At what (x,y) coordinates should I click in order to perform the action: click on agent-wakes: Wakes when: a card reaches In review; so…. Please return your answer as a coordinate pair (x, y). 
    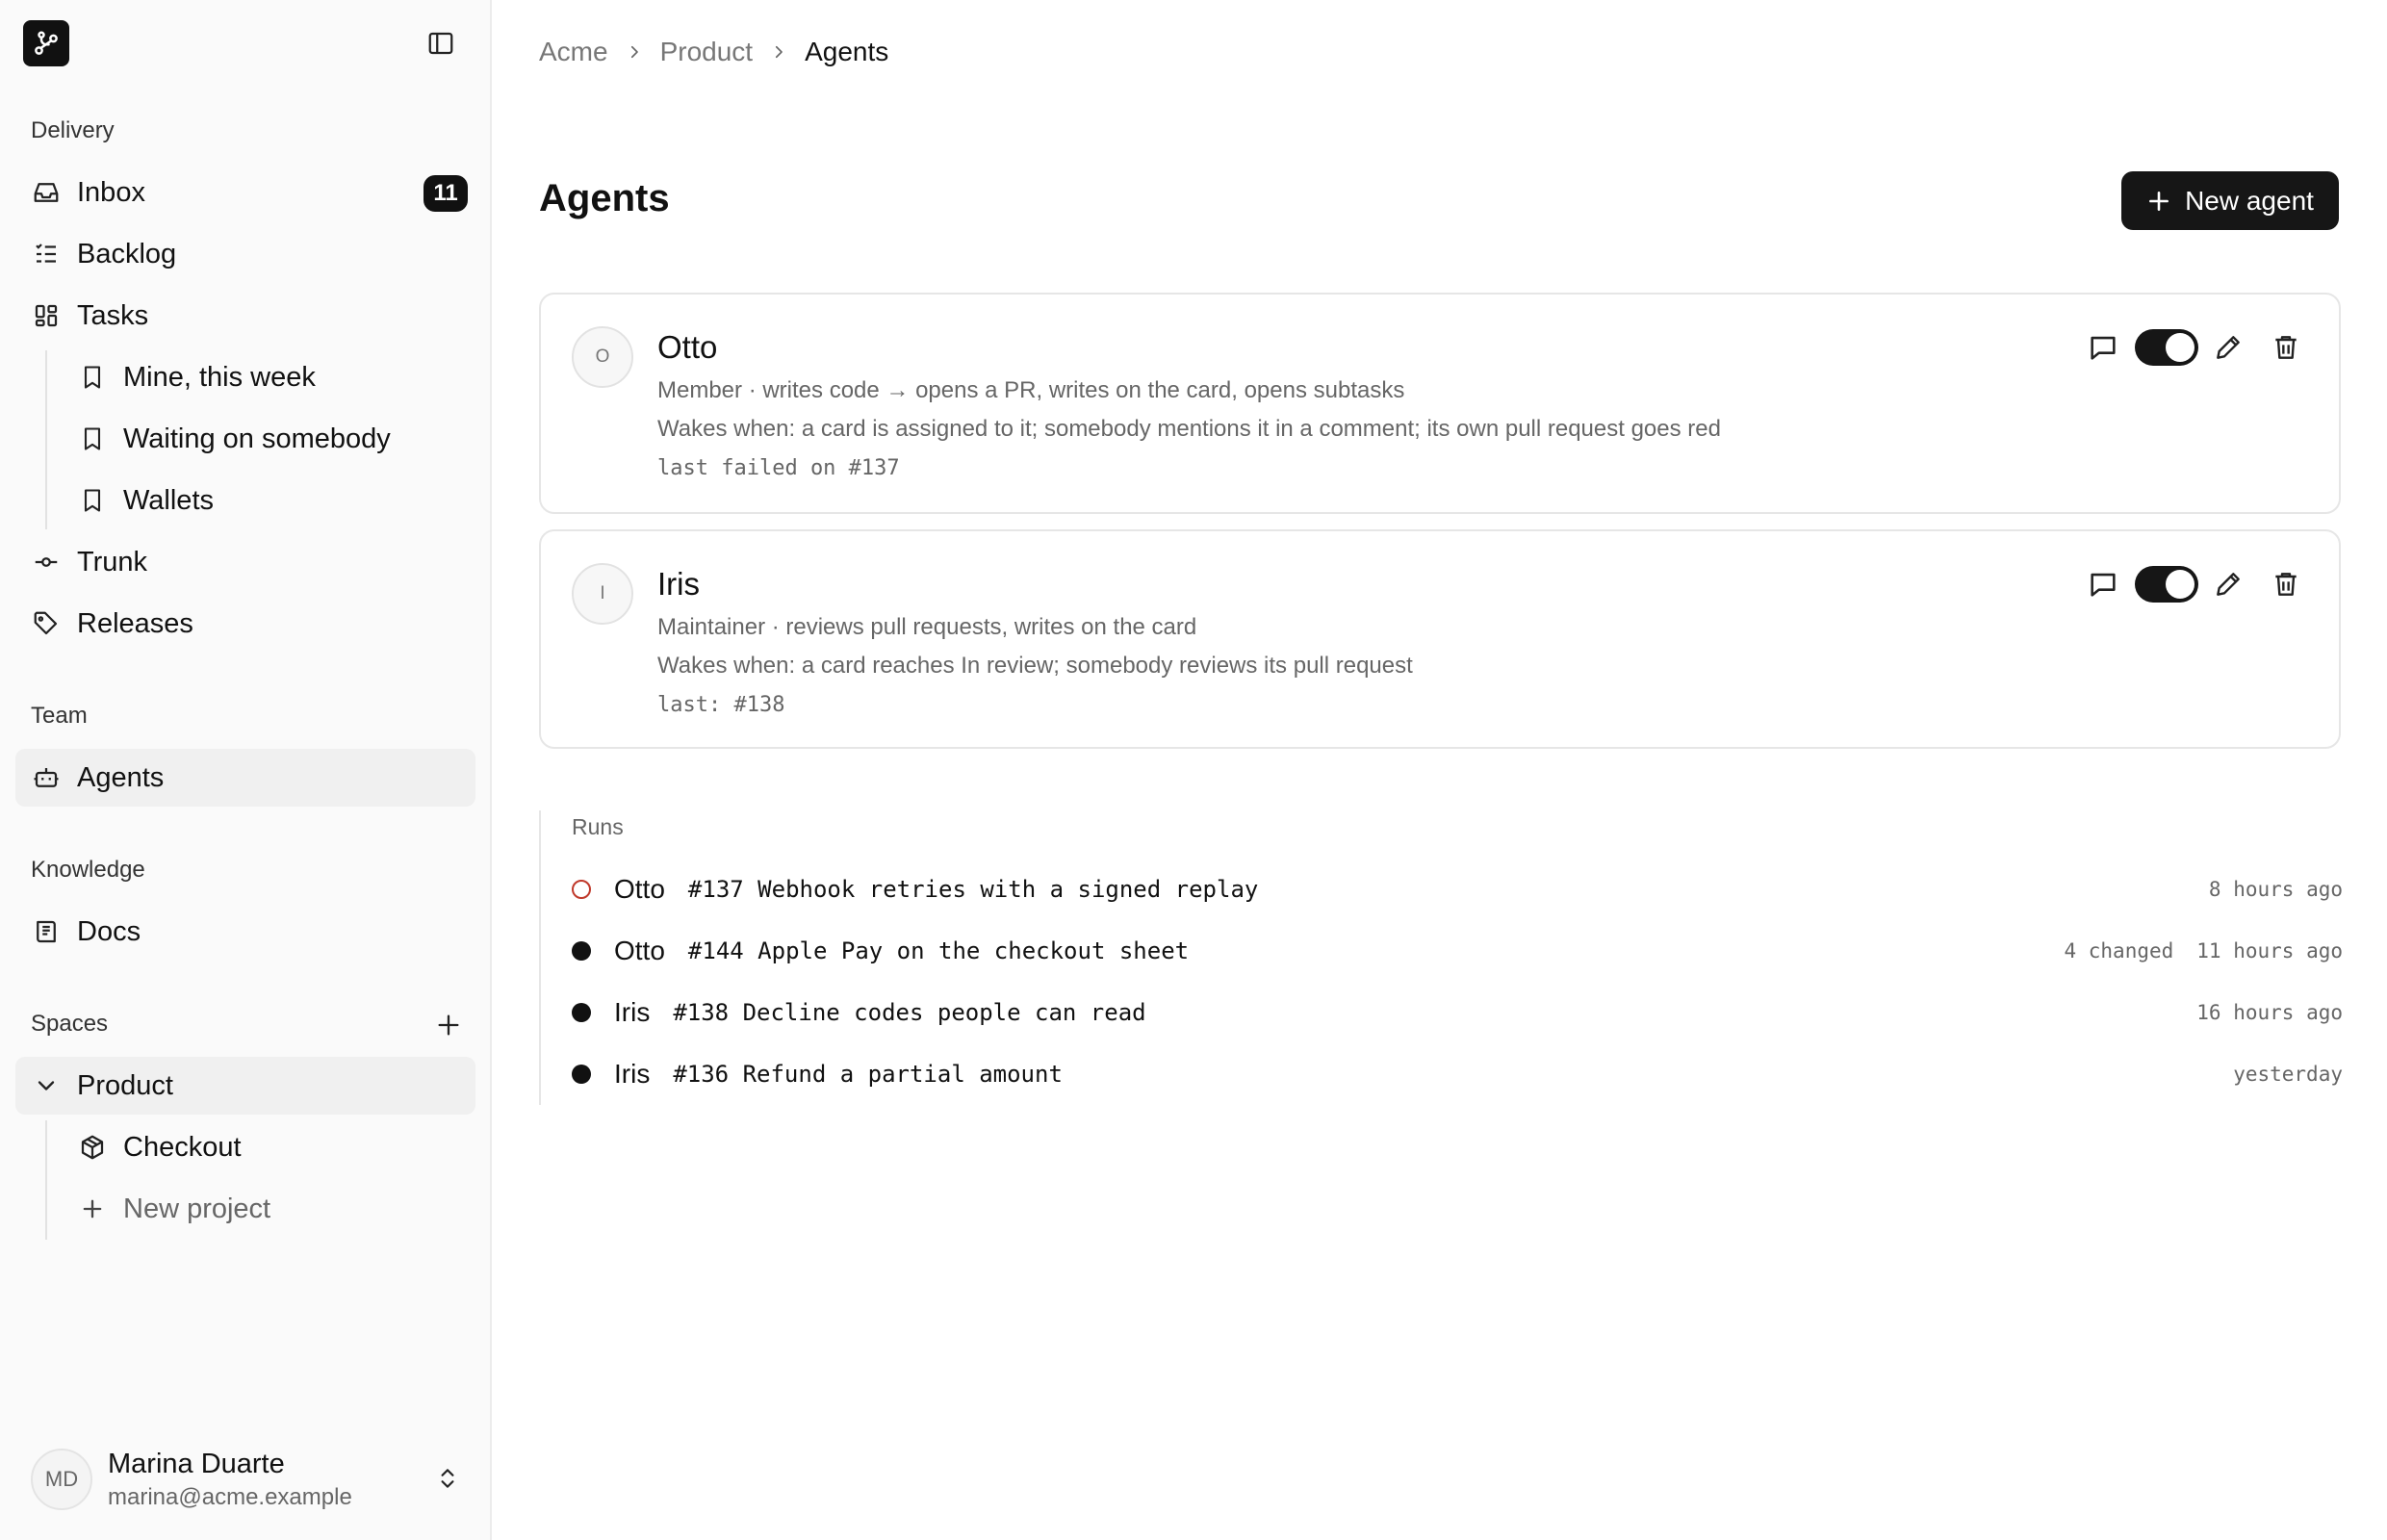
    Looking at the image, I should click on (1035, 666).